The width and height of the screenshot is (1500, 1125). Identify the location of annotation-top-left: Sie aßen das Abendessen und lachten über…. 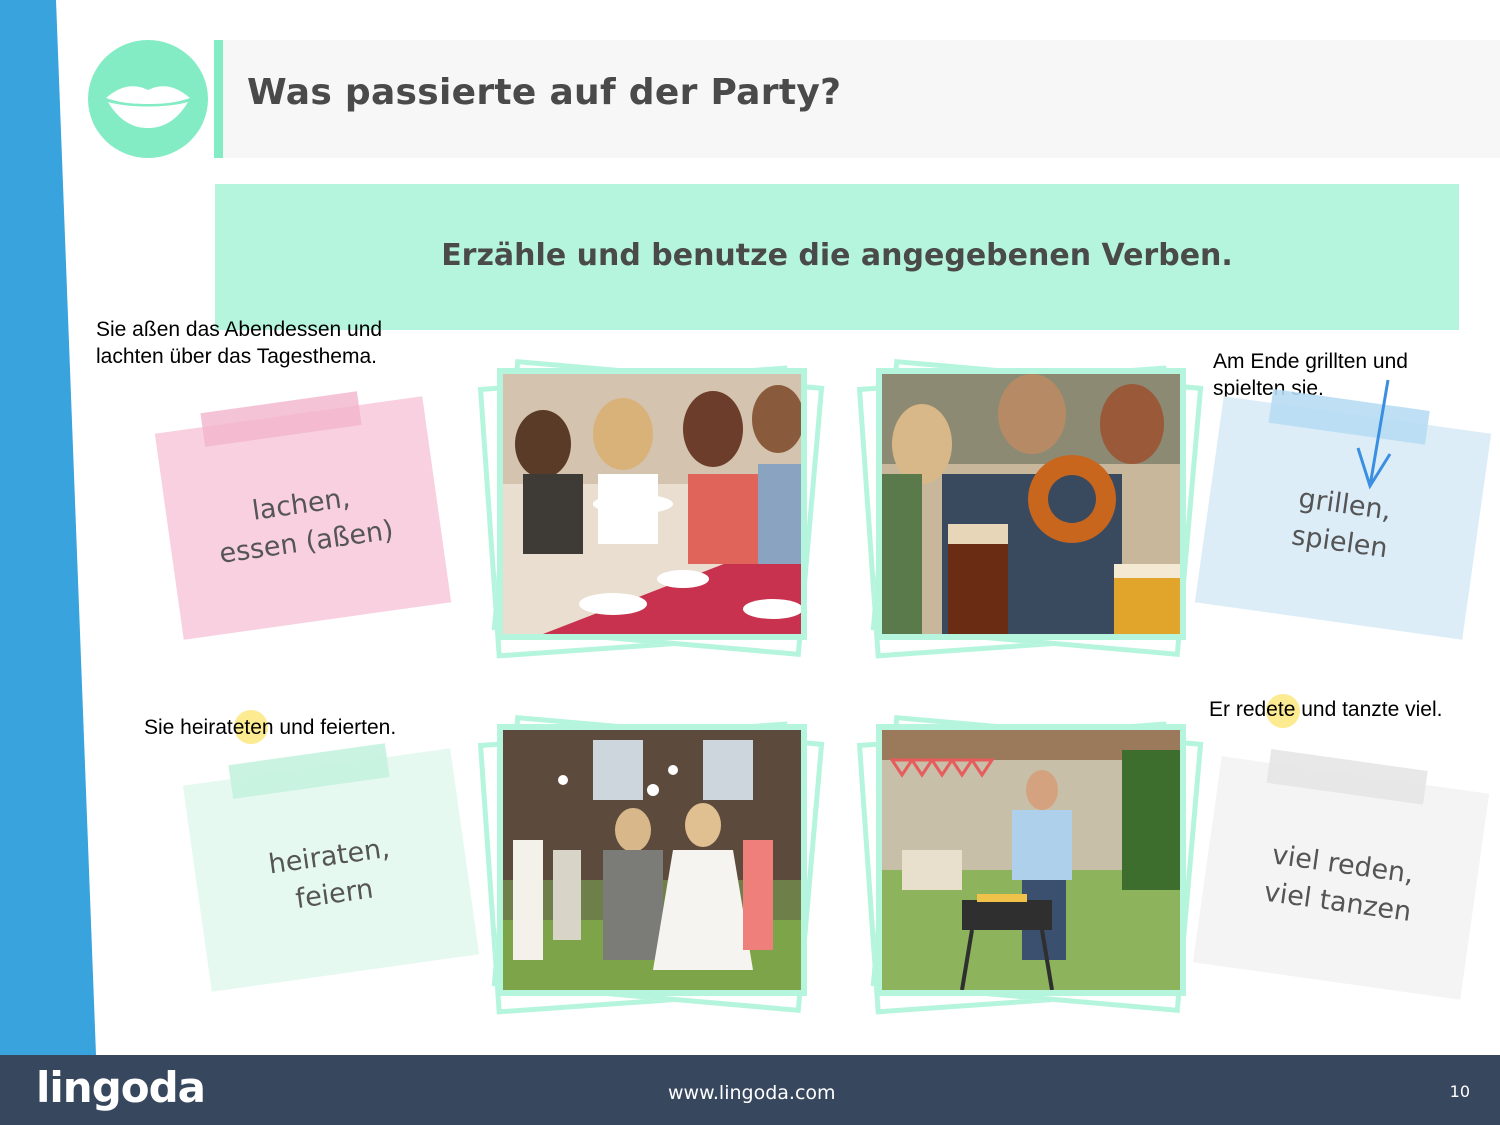
(239, 343).